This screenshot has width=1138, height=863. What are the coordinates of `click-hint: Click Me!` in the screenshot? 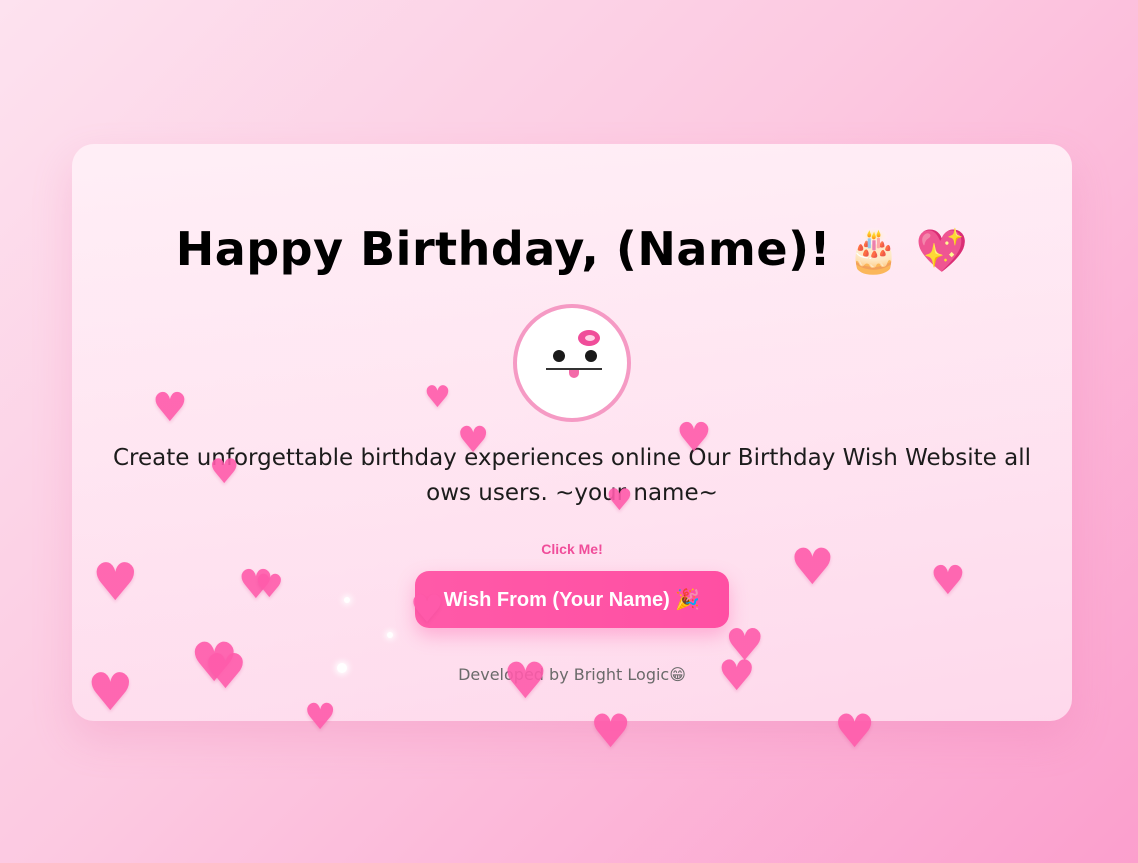 It's located at (572, 549).